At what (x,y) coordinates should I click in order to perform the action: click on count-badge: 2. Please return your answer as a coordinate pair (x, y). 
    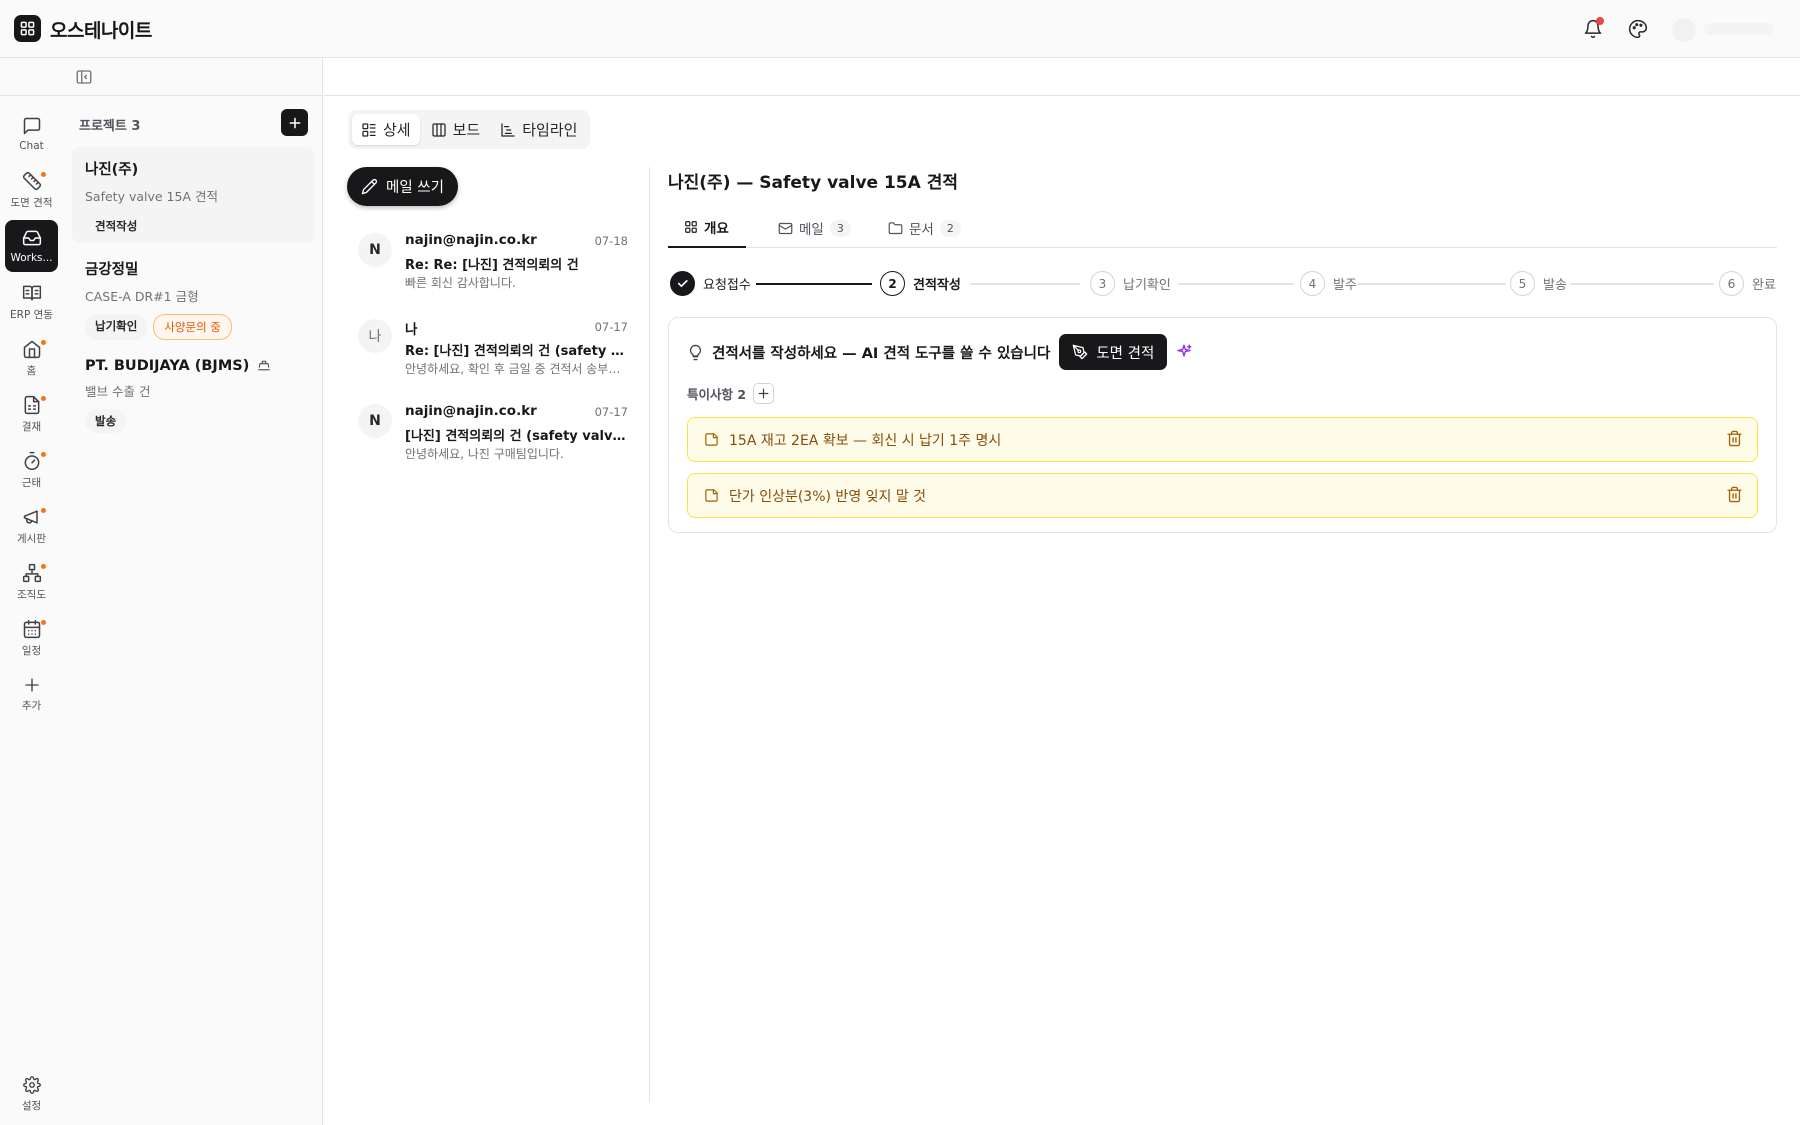
    Looking at the image, I should click on (950, 228).